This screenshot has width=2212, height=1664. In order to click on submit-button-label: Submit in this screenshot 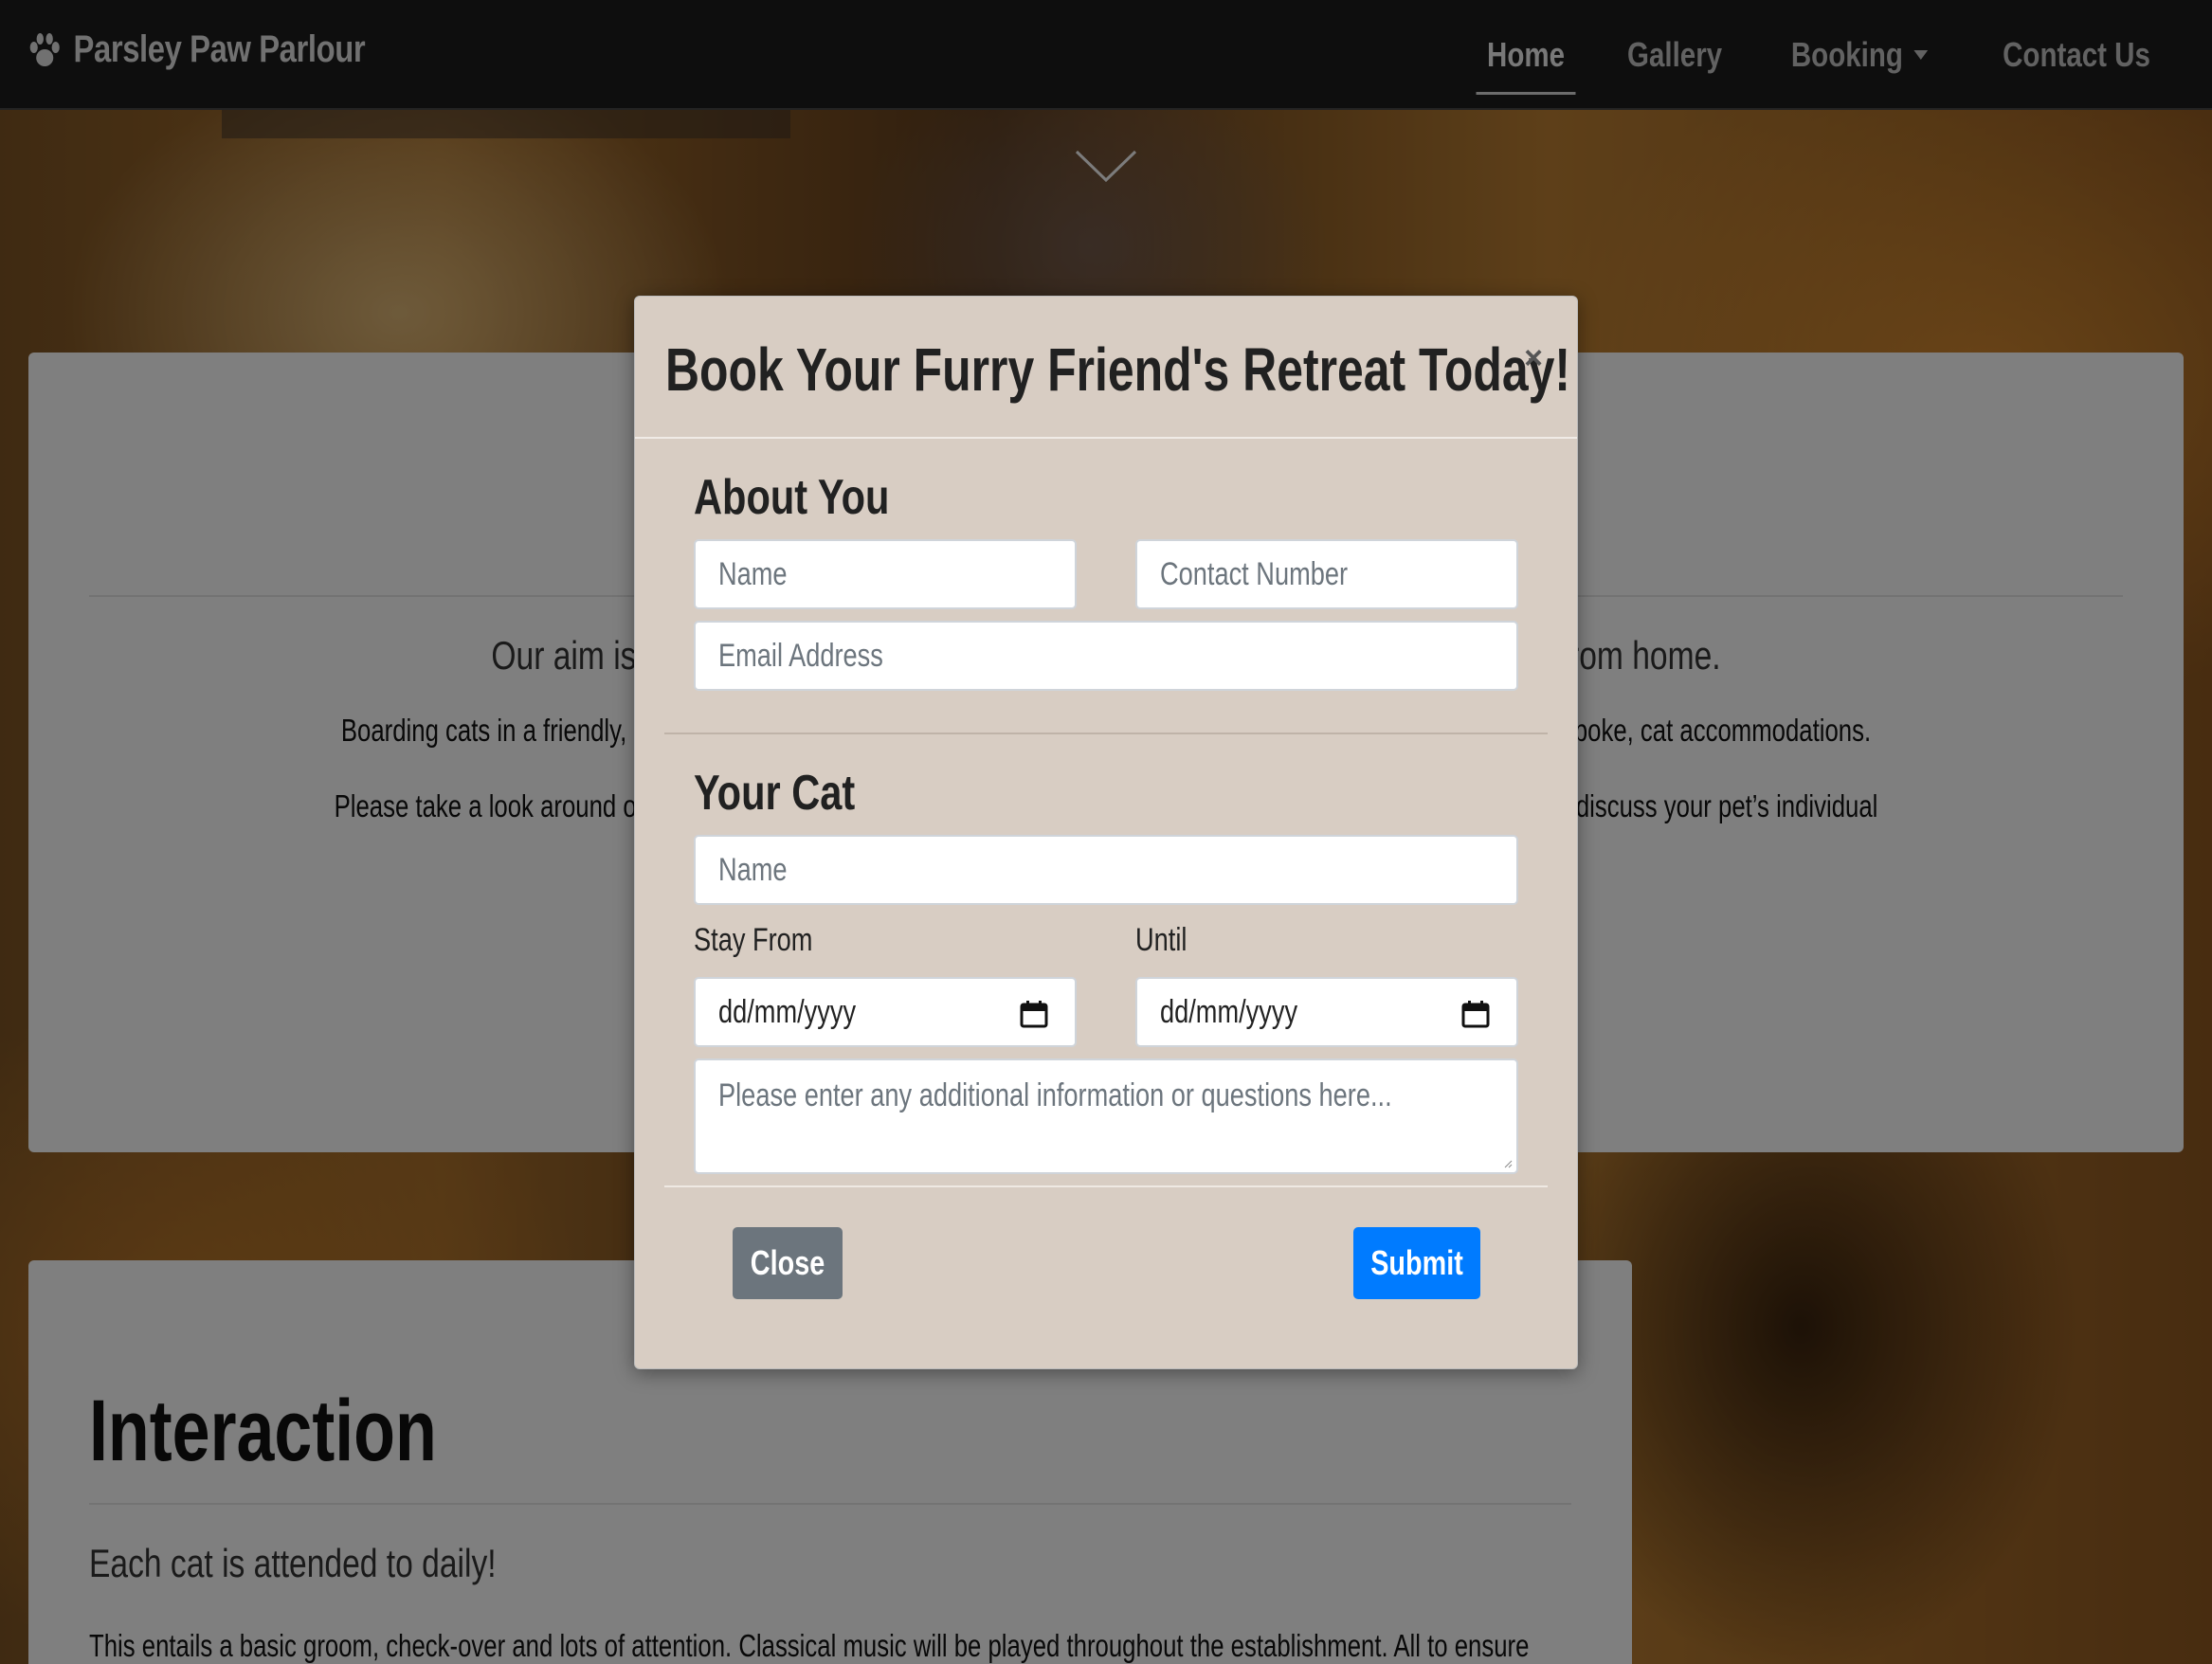, I will do `click(1416, 1262)`.